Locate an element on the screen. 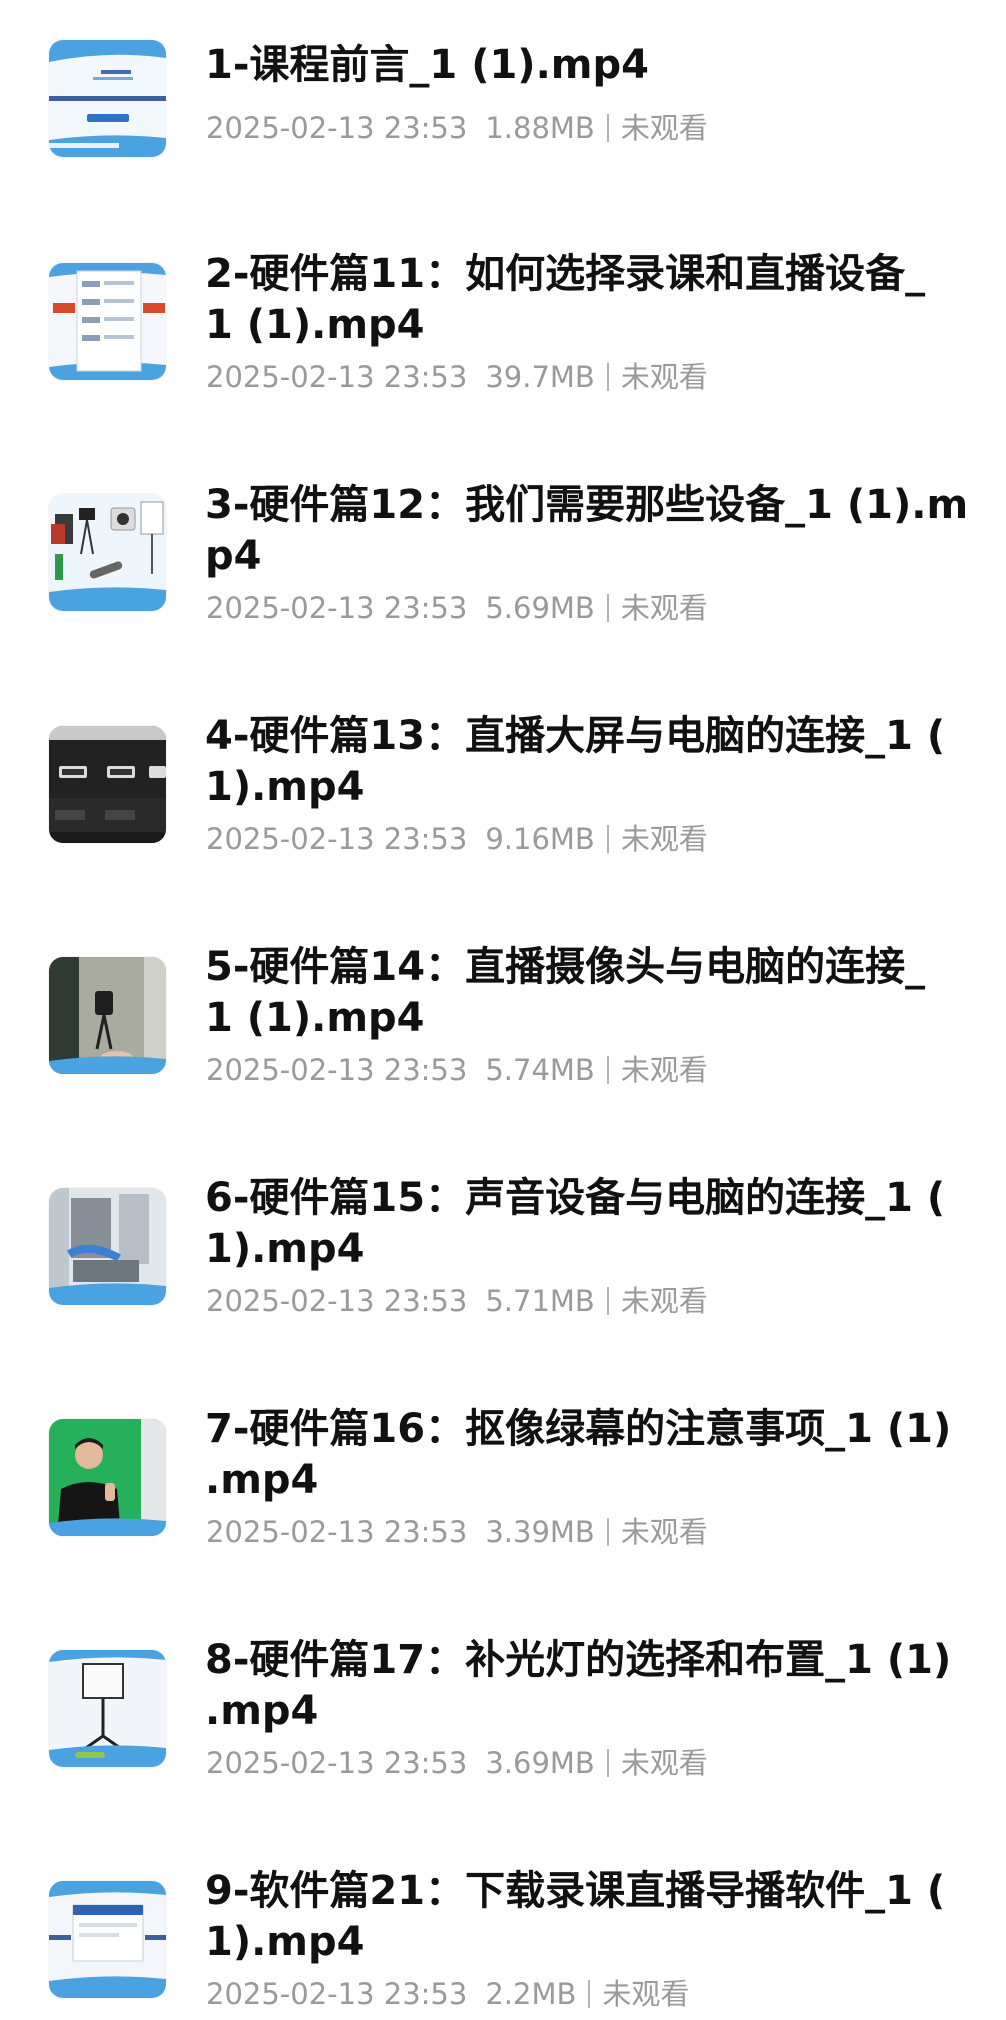 The height and width of the screenshot is (2020, 1006). file-meta: 2025-02-13 23:53 3.39MB 未观看 is located at coordinates (457, 1532).